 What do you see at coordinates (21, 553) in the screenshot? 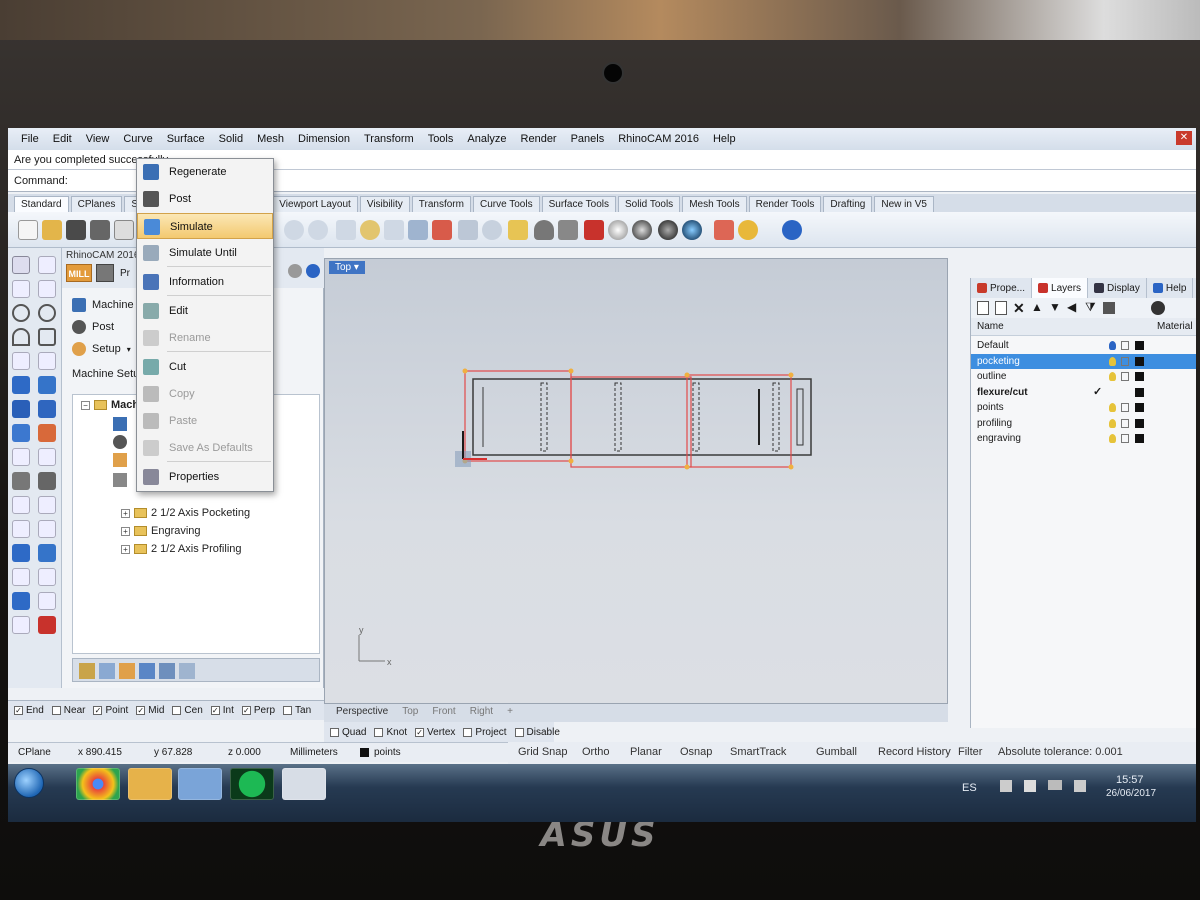
I see `mirror-icon` at bounding box center [21, 553].